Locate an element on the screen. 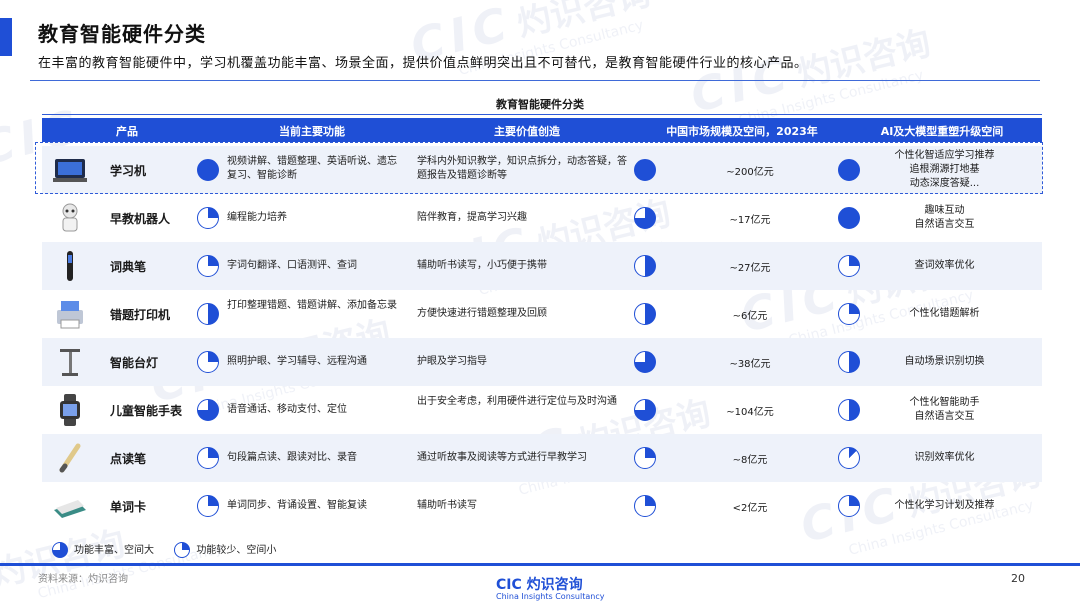  printer-icon is located at coordinates (70, 314).